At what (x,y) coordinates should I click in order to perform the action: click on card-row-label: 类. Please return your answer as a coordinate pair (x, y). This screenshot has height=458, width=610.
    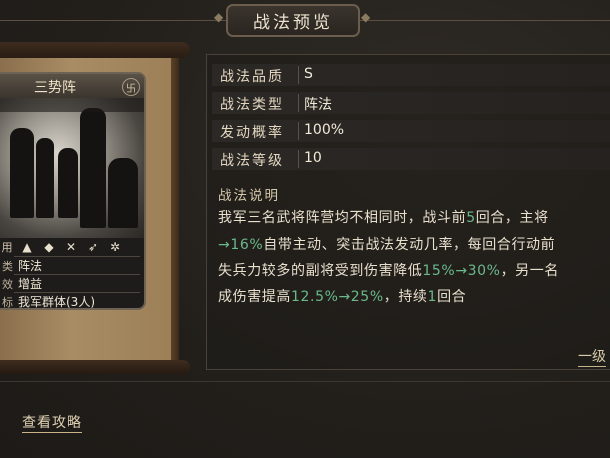
    Looking at the image, I should click on (7, 266).